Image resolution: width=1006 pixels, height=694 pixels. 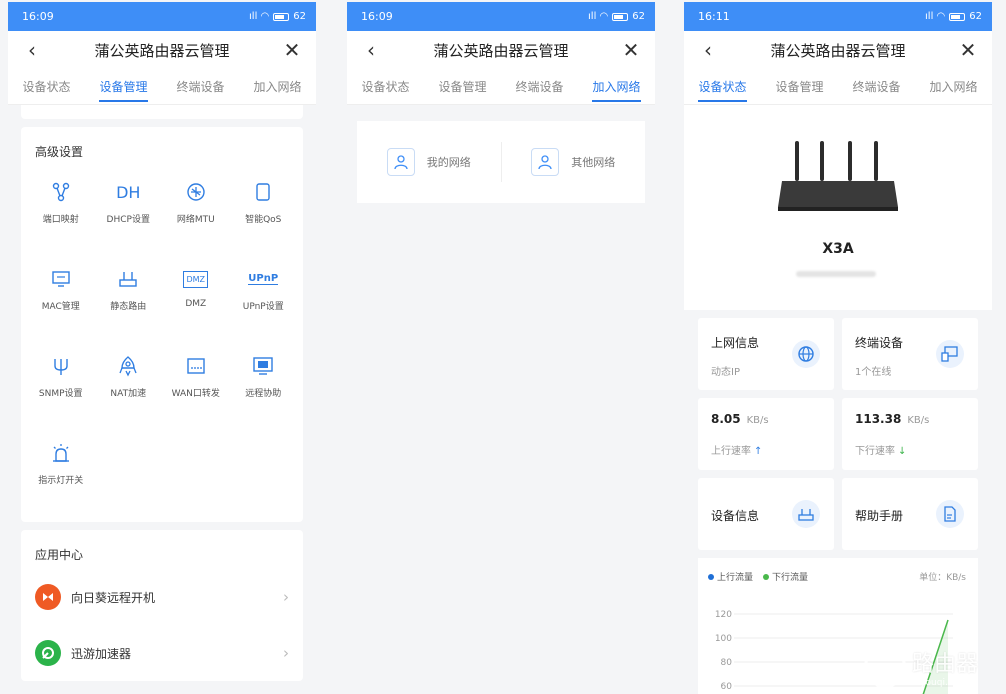 I want to click on setting-item-remote-assist: 远程协助, so click(x=264, y=387).